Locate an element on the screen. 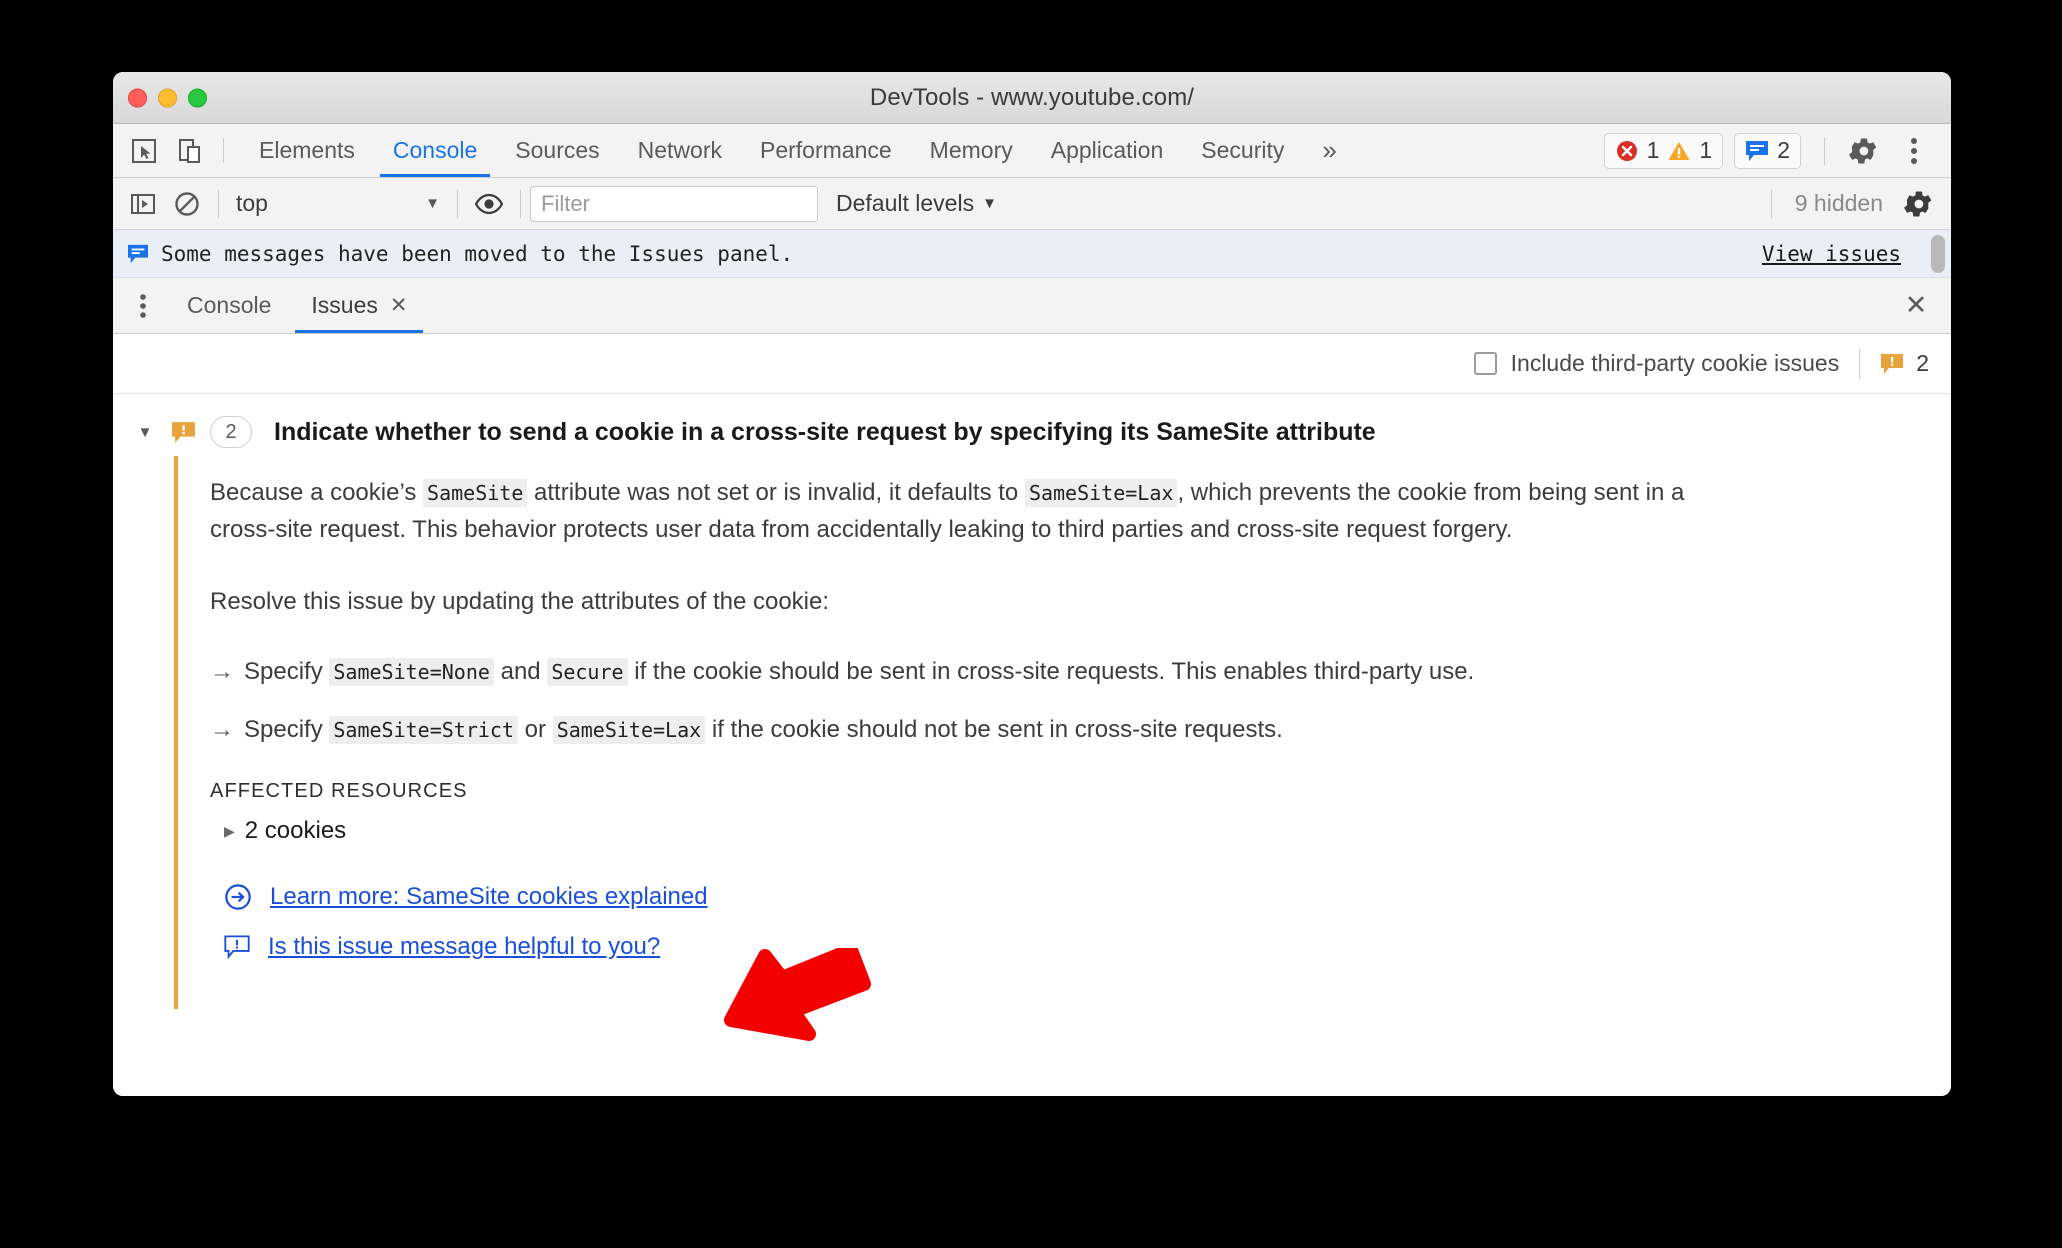  tab-label: Application is located at coordinates (1107, 150).